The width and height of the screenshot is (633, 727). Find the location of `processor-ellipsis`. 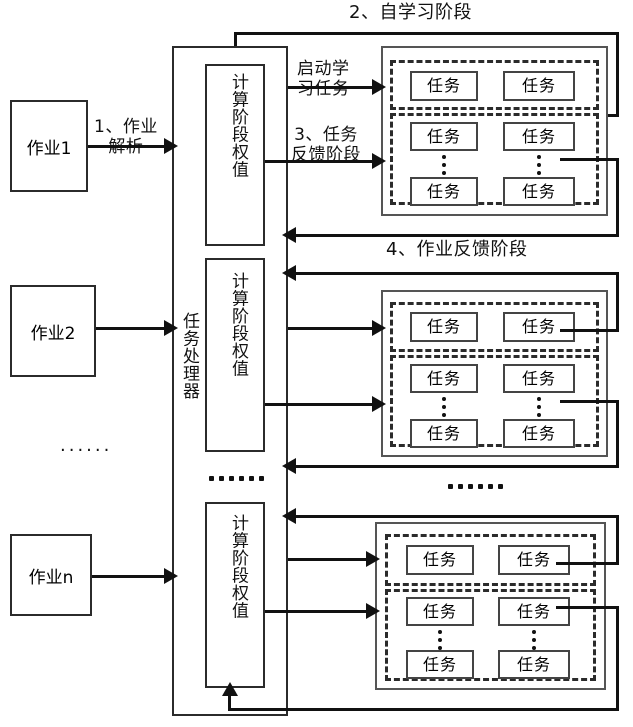

processor-ellipsis is located at coordinates (236, 478).